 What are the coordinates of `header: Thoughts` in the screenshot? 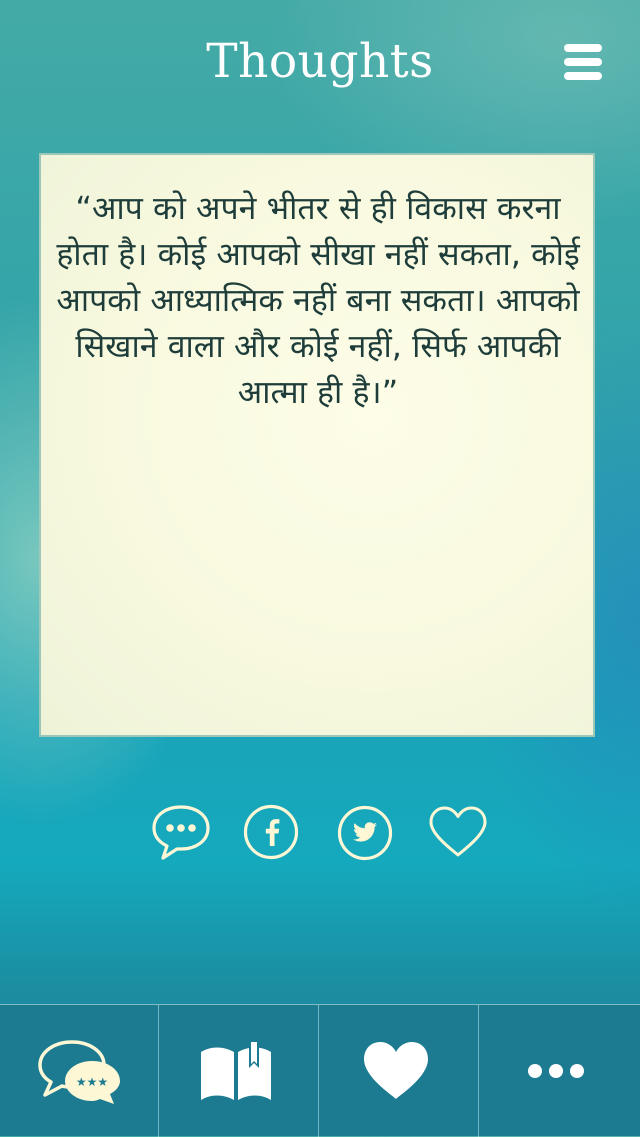 It's located at (320, 65).